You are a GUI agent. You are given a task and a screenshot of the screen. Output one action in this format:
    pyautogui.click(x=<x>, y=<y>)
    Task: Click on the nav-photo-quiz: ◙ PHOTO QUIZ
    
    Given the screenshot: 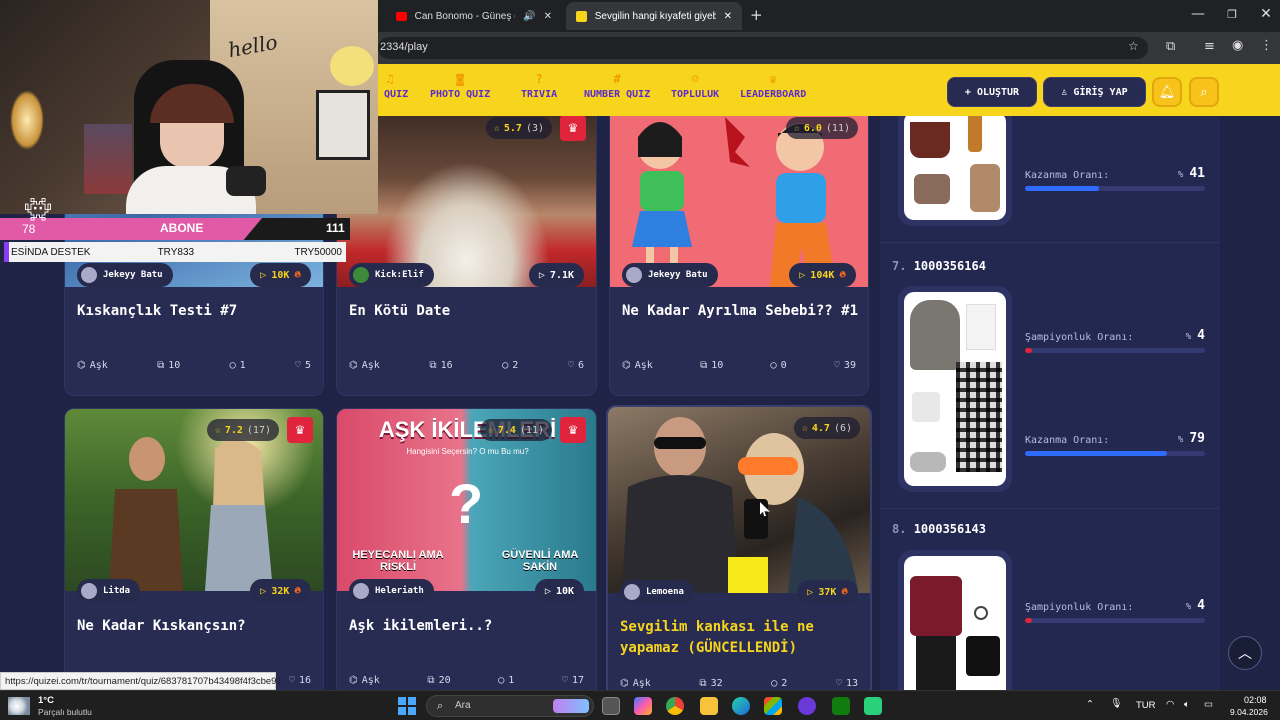 What is the action you would take?
    pyautogui.click(x=460, y=86)
    